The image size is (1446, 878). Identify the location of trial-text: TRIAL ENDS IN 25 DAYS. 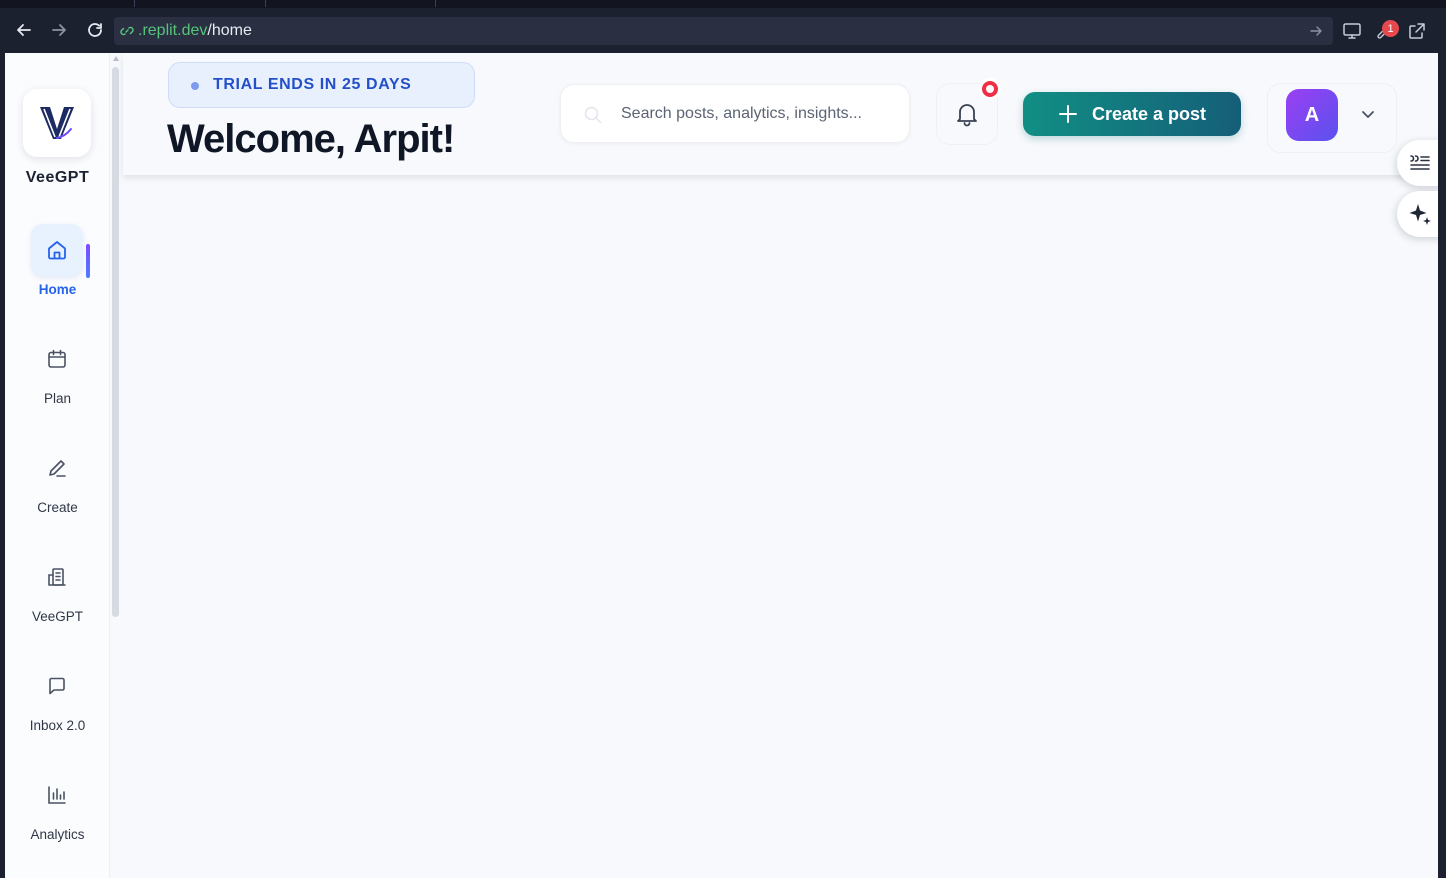
(312, 84).